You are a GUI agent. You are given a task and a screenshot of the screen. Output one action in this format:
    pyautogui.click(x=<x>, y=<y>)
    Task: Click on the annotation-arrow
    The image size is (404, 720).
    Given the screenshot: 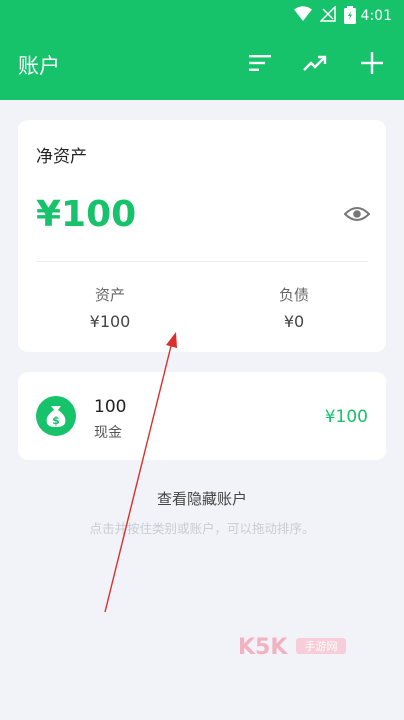 What is the action you would take?
    pyautogui.click(x=140, y=472)
    